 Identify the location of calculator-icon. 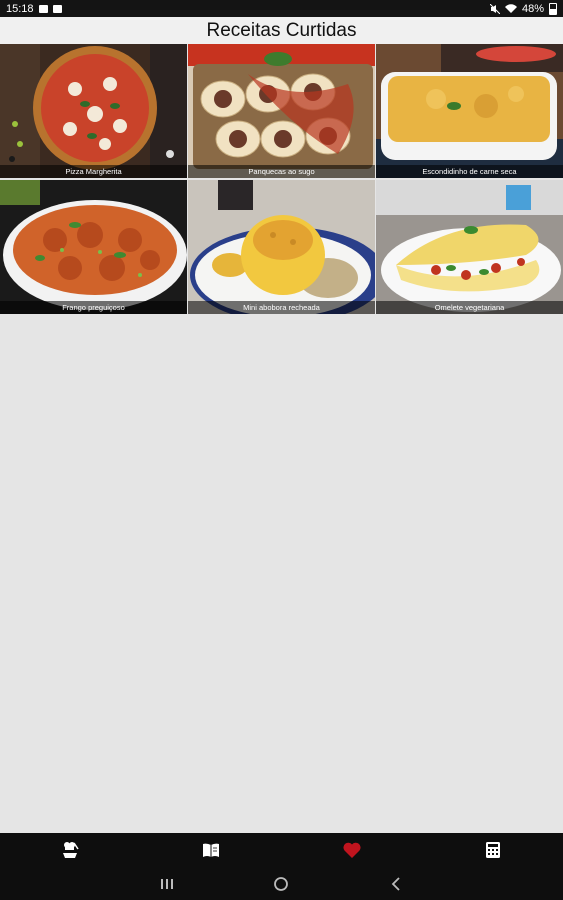
(492, 850).